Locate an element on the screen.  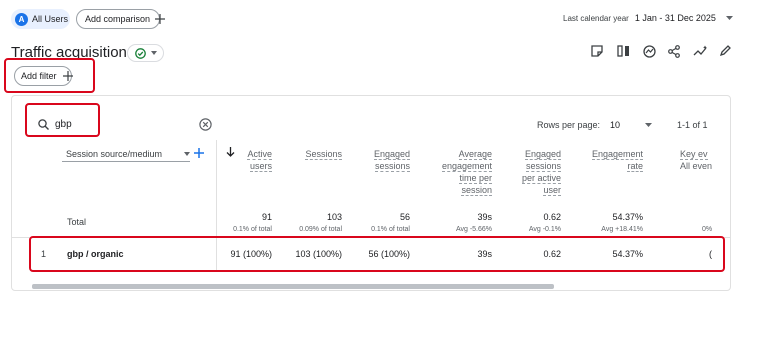
column-header-active-users: Active users is located at coordinates (247, 160).